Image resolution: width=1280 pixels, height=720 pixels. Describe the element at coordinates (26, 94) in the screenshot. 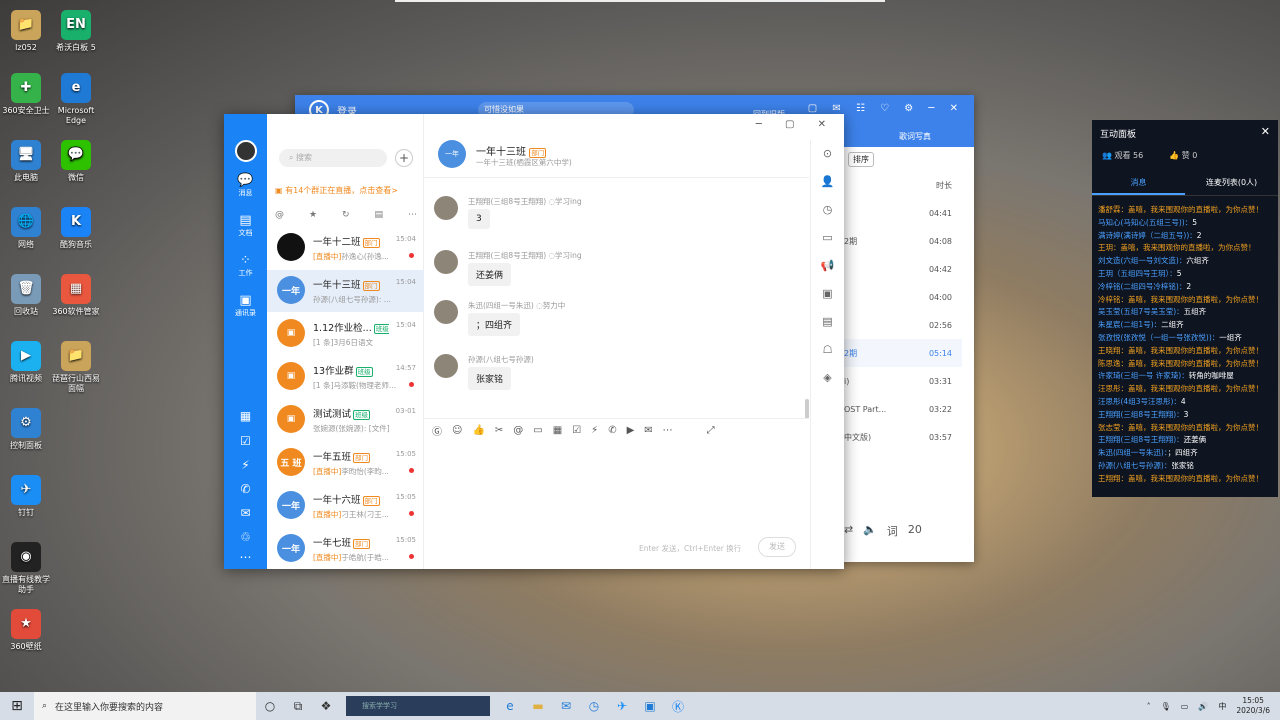

I see `desktop-icon: ✚ 360安全卫士` at that location.